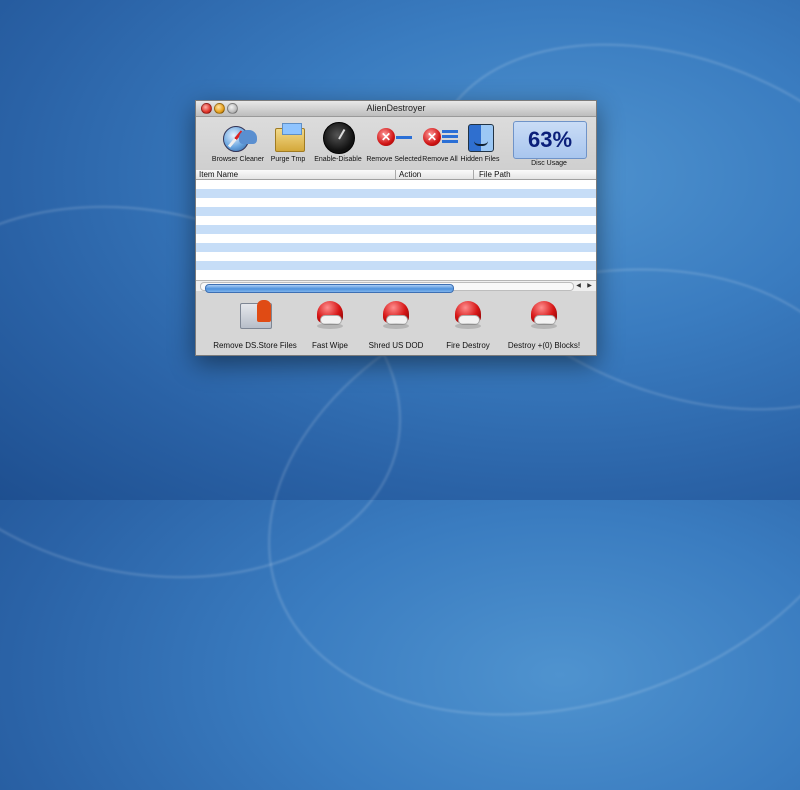  Describe the element at coordinates (288, 137) in the screenshot. I see `purge-tmp-icon` at that location.